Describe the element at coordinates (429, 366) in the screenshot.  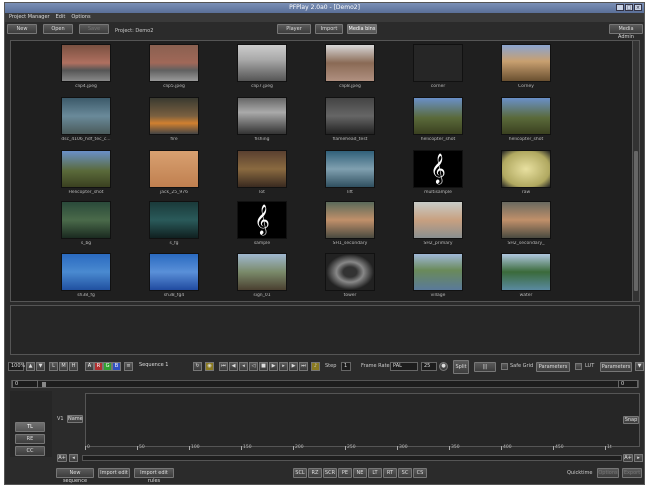
I see `fps-field: 25` at that location.